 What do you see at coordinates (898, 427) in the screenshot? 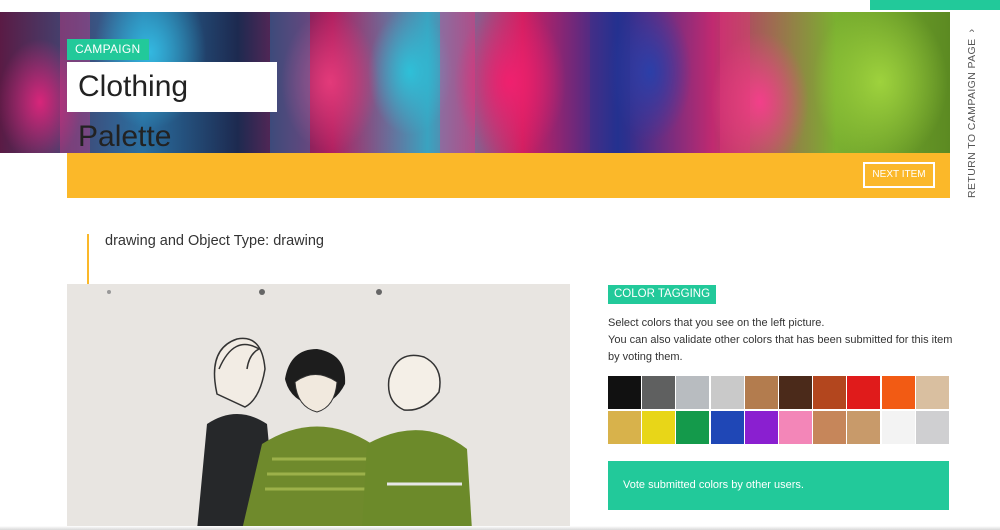
I see `color-swatch-white` at bounding box center [898, 427].